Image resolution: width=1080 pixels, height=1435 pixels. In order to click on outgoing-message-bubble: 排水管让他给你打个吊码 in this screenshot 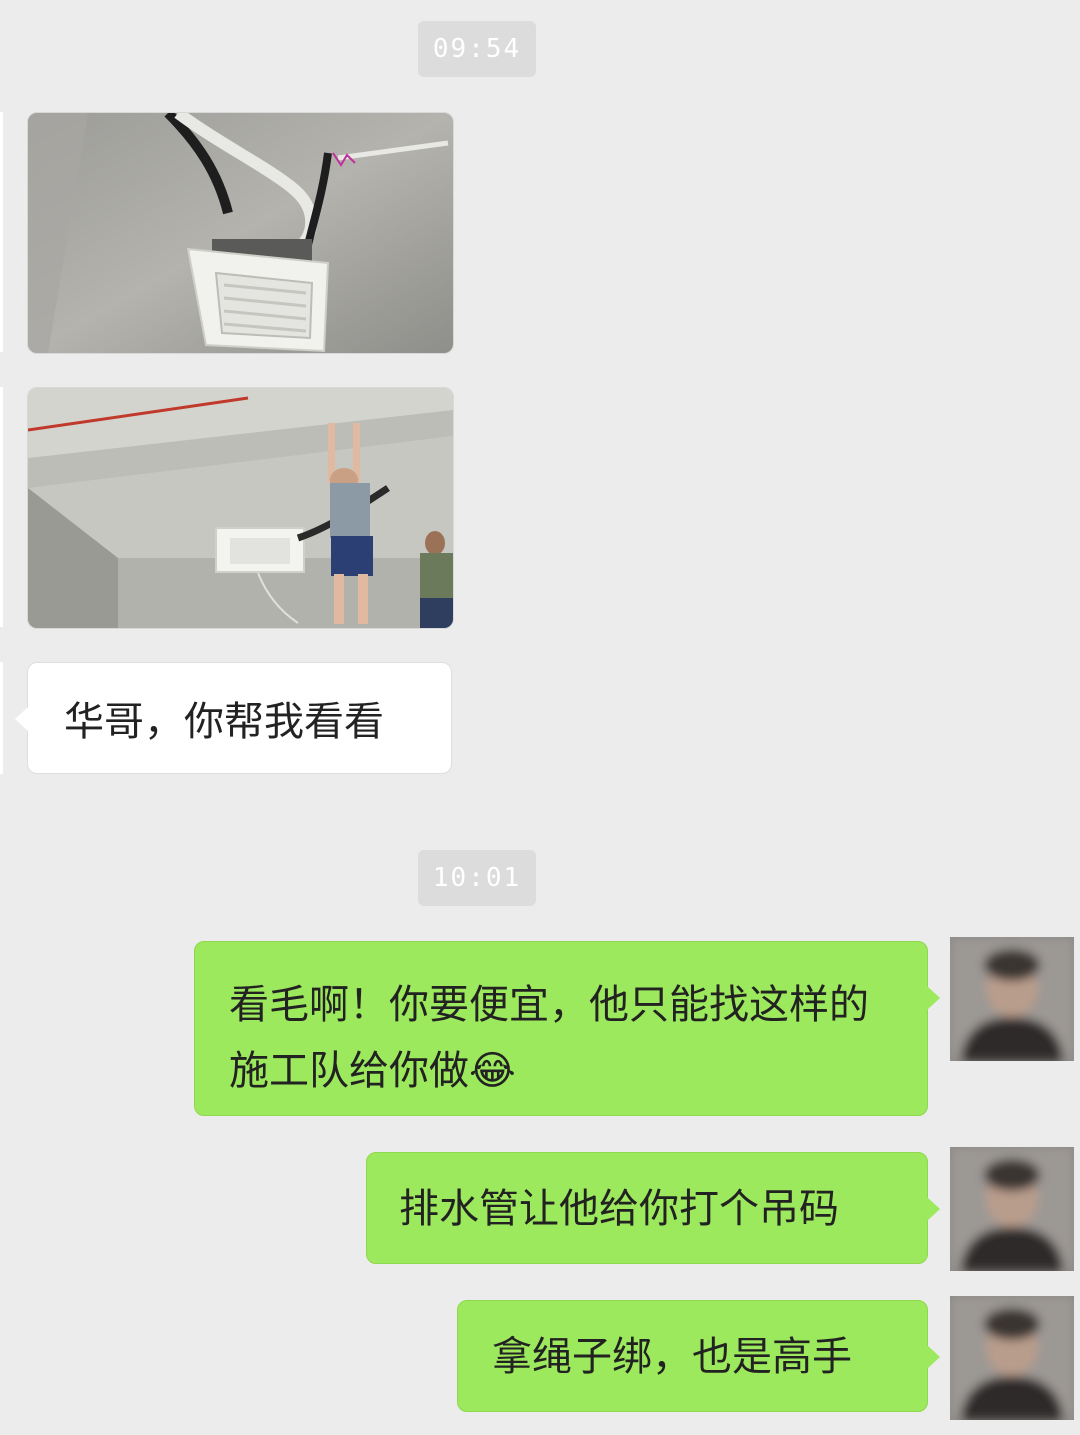, I will do `click(653, 1208)`.